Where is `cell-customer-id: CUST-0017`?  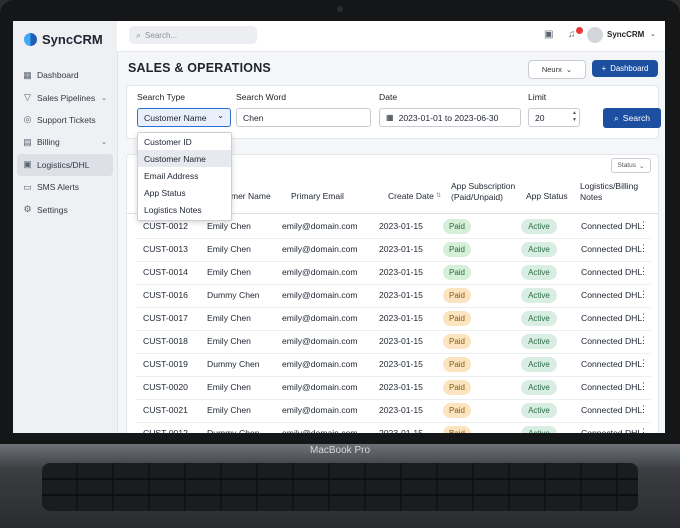
cell-customer-id: CUST-0017 is located at coordinates (165, 318).